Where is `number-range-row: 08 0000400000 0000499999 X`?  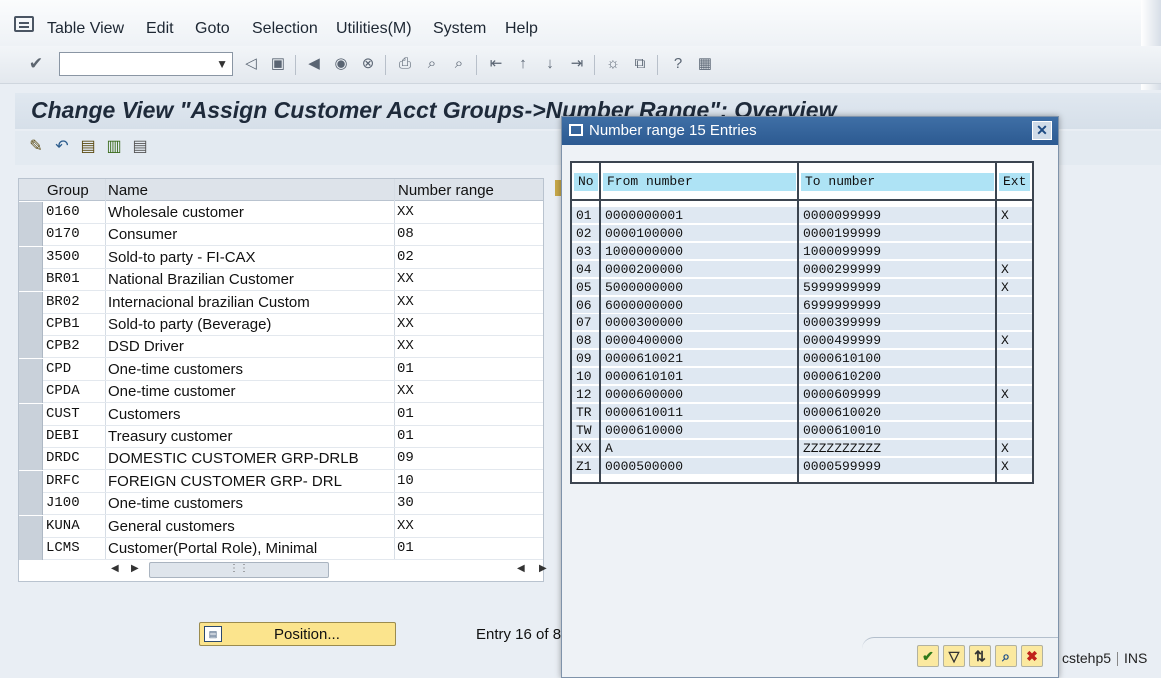
number-range-row: 08 0000400000 0000499999 X is located at coordinates (802, 341).